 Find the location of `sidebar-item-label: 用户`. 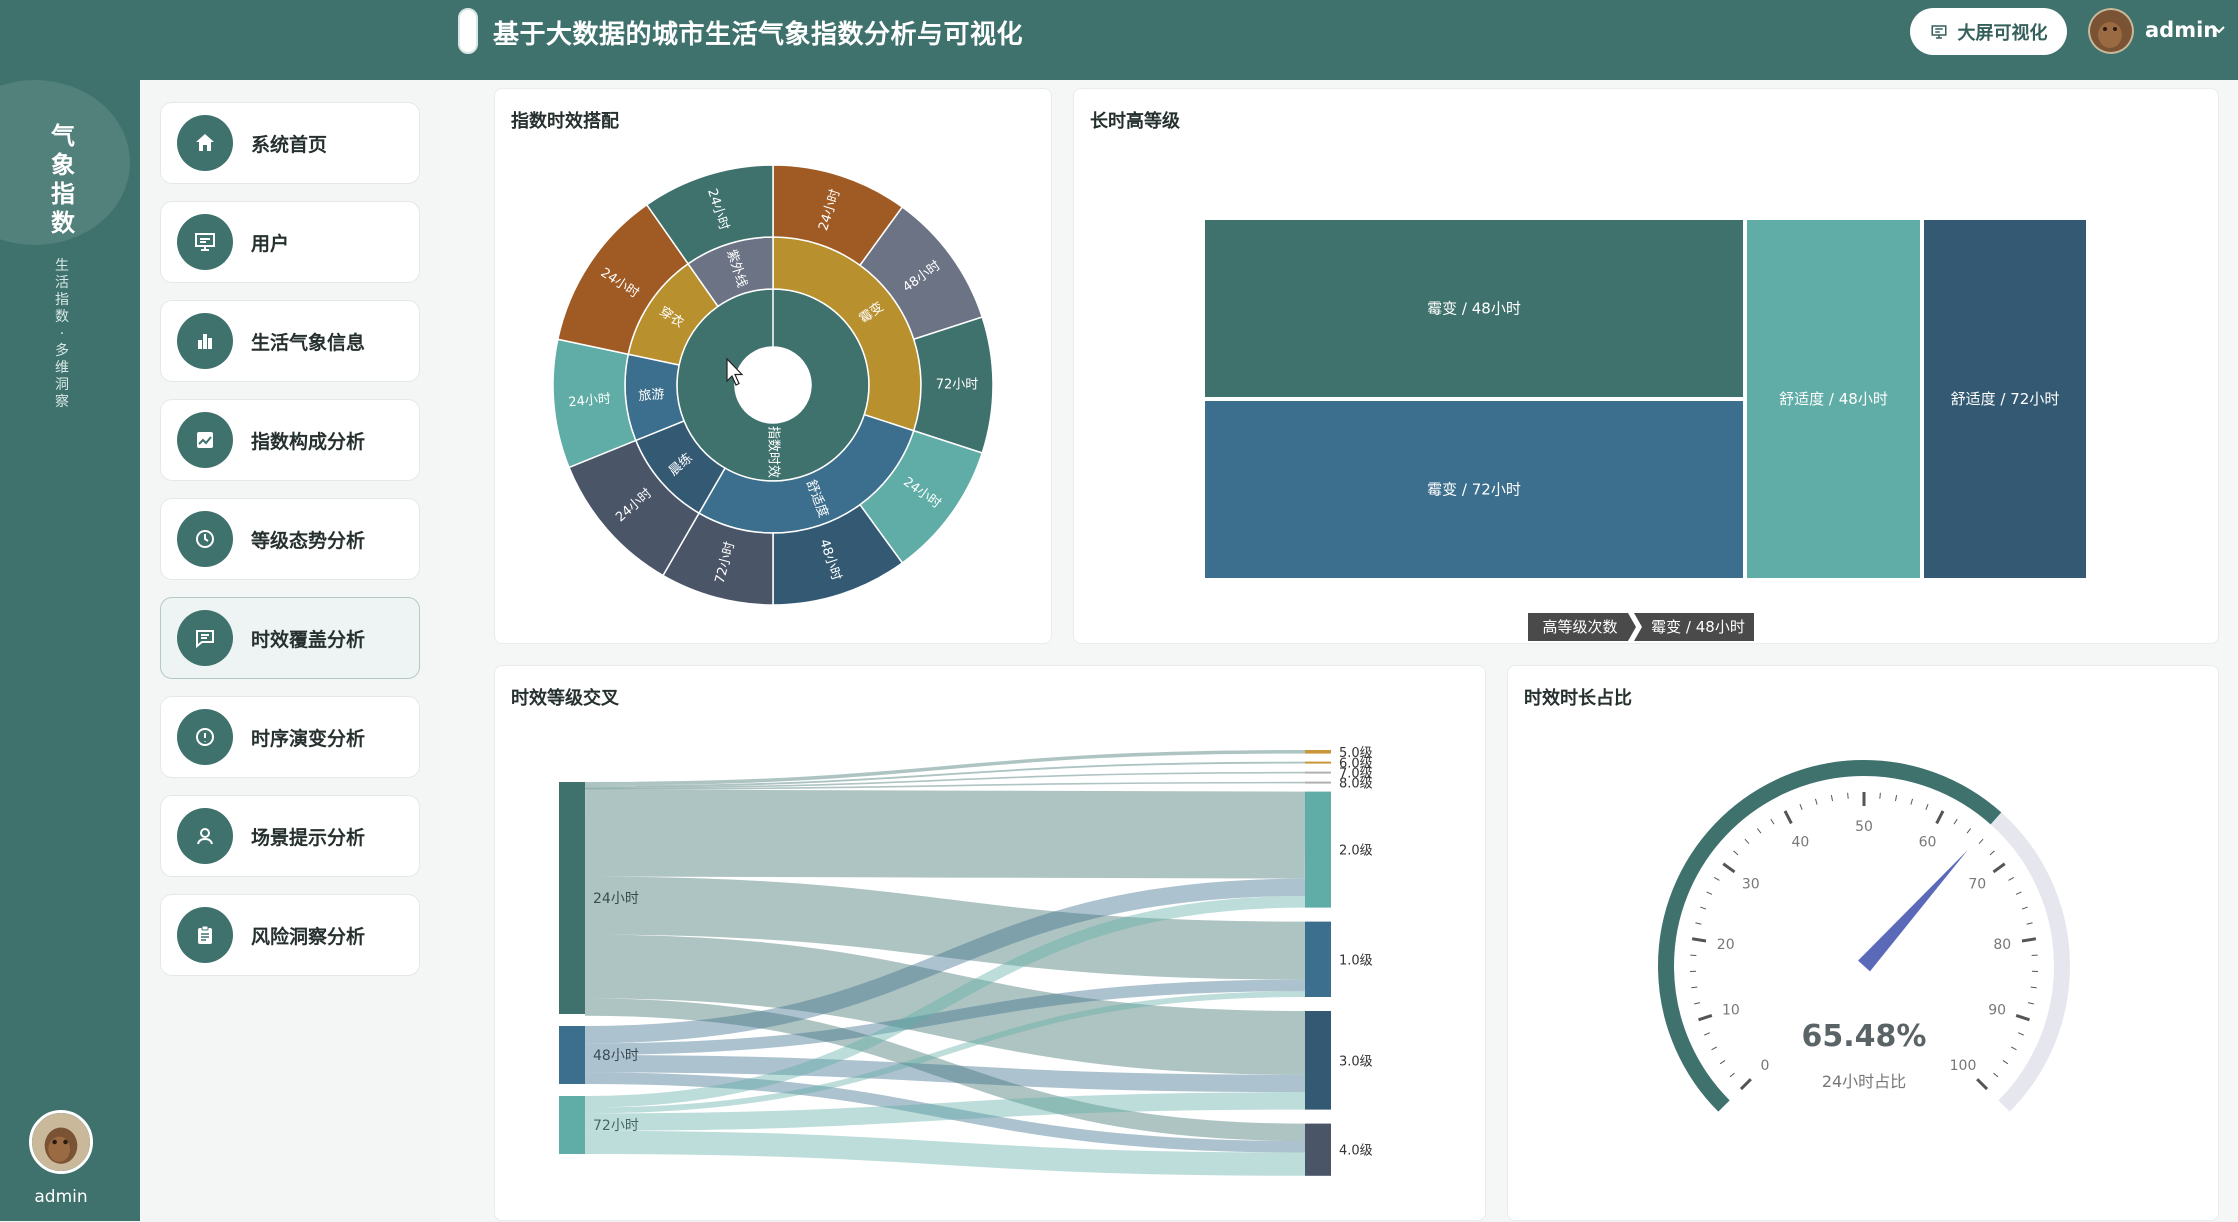

sidebar-item-label: 用户 is located at coordinates (270, 242).